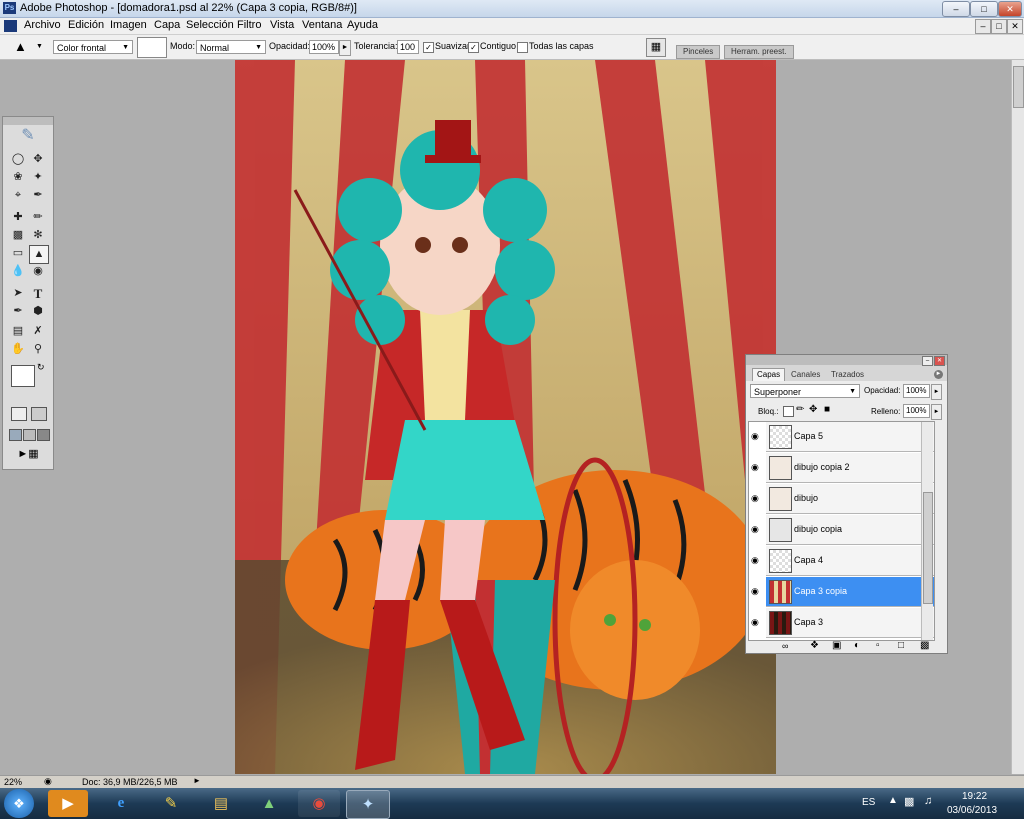  Describe the element at coordinates (1010, 9) in the screenshot. I see `close-button: ✕` at that location.